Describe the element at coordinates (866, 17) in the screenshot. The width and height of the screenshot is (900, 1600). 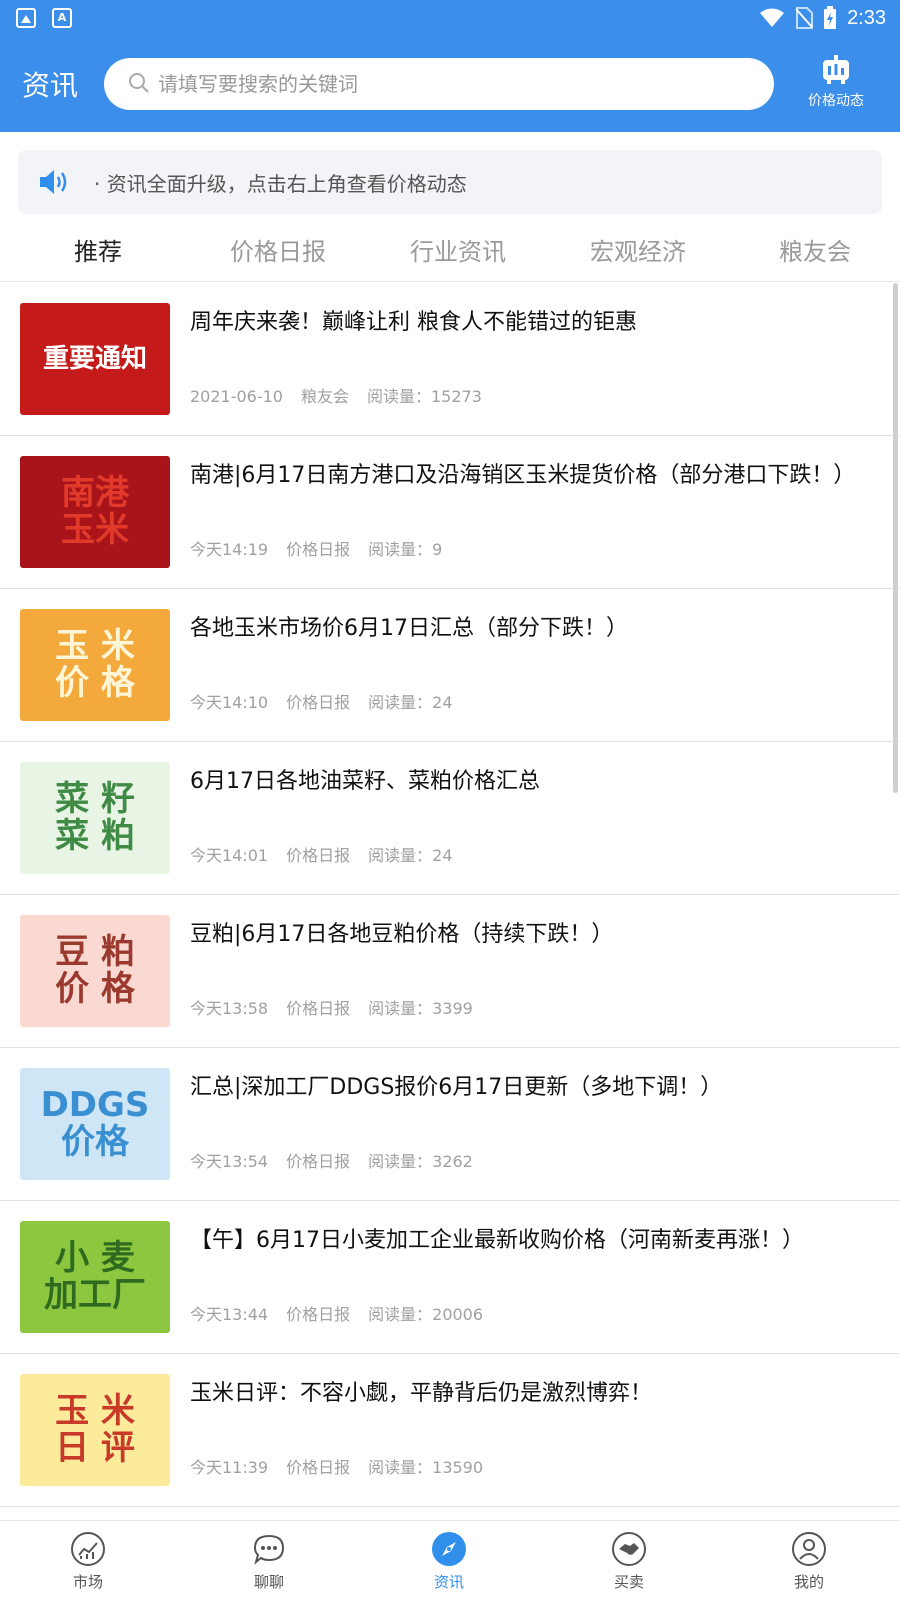
I see `clock: 2:33` at that location.